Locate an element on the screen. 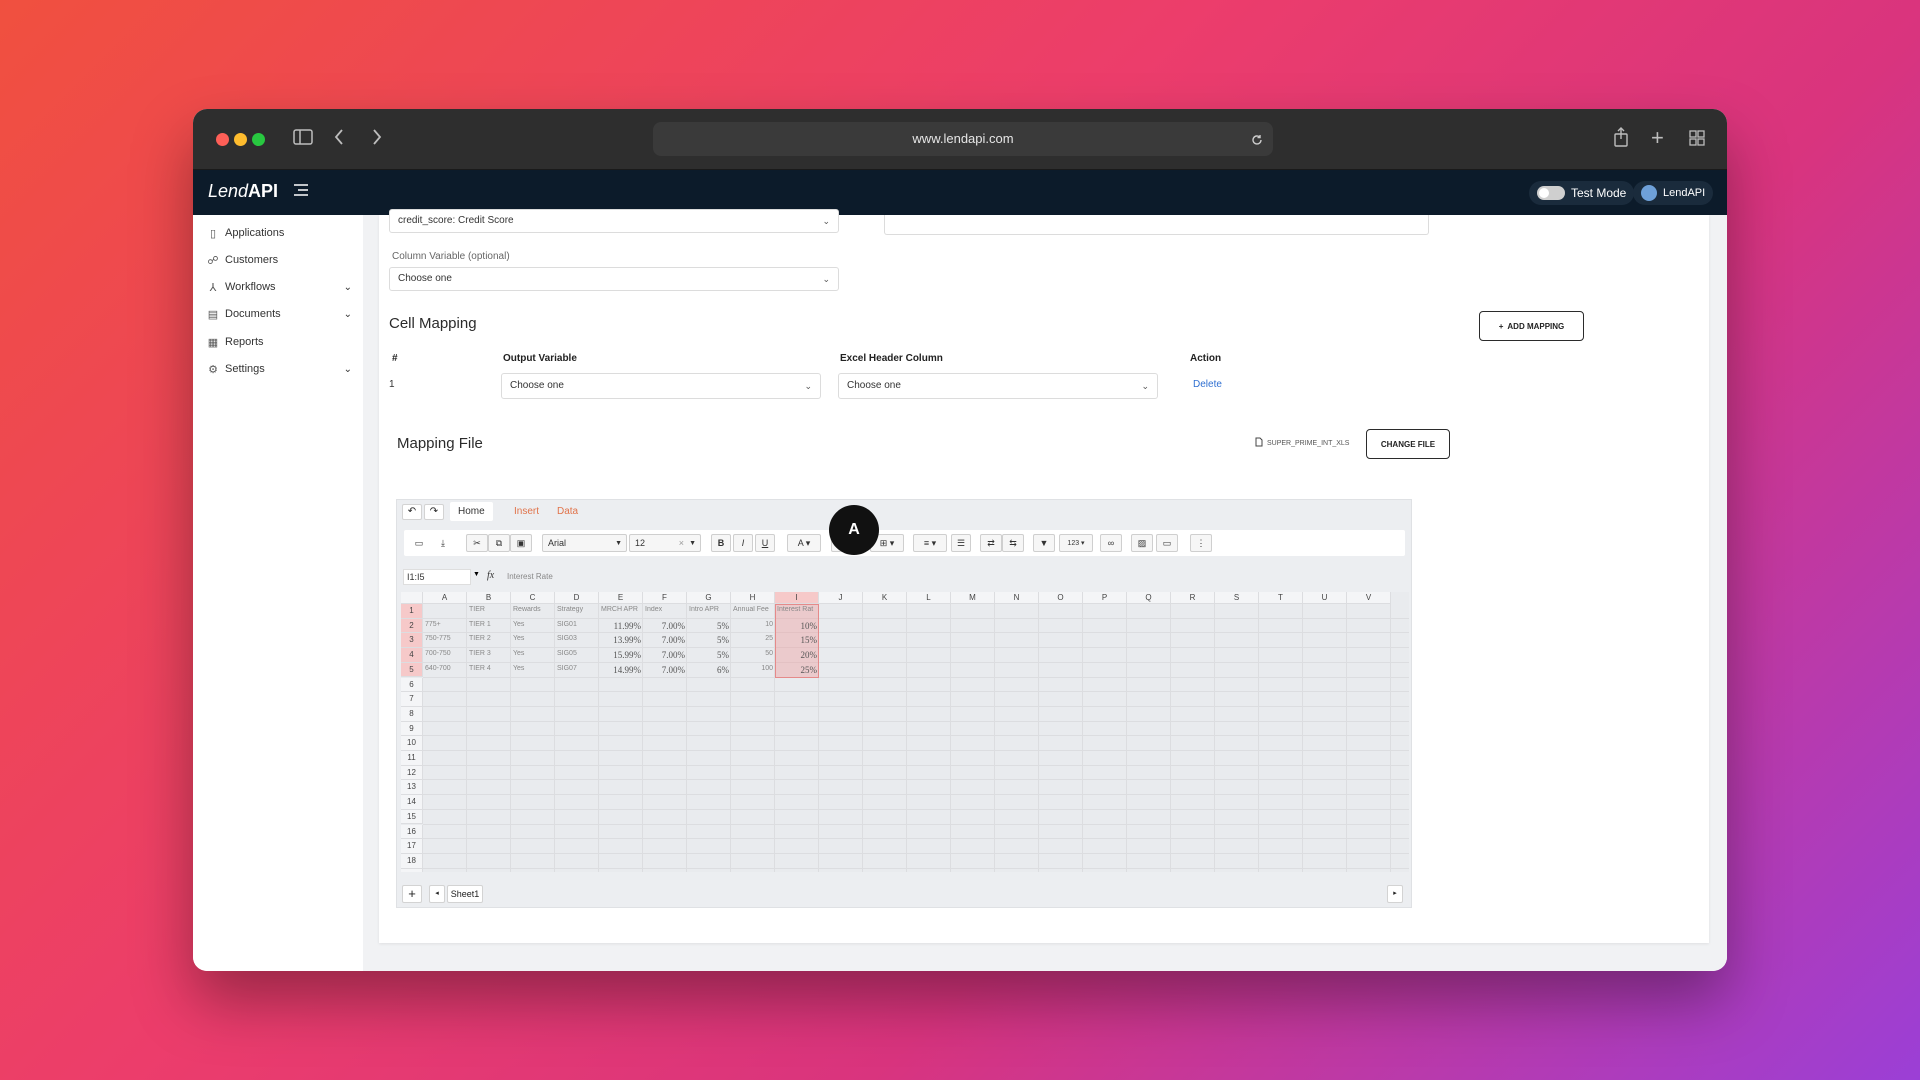  table-cell: SIG03 is located at coordinates (577, 638).